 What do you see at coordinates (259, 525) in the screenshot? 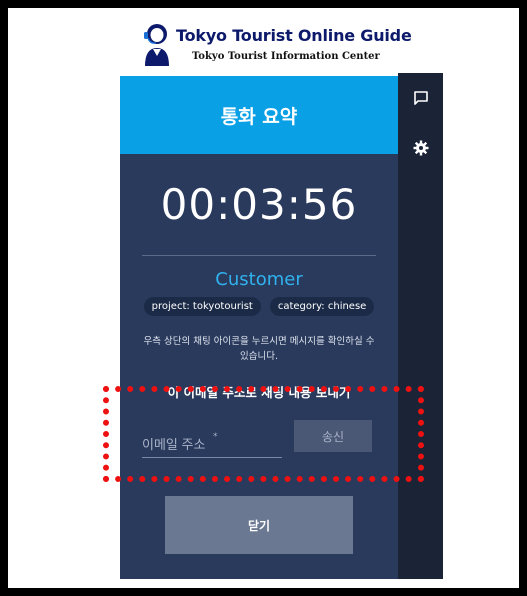
I see `close-button: 닫기` at bounding box center [259, 525].